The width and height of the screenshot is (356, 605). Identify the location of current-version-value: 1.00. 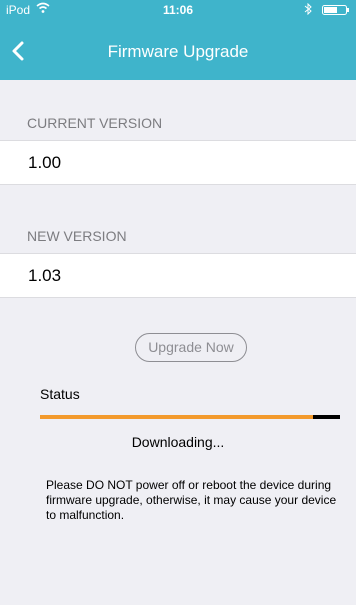
(178, 162).